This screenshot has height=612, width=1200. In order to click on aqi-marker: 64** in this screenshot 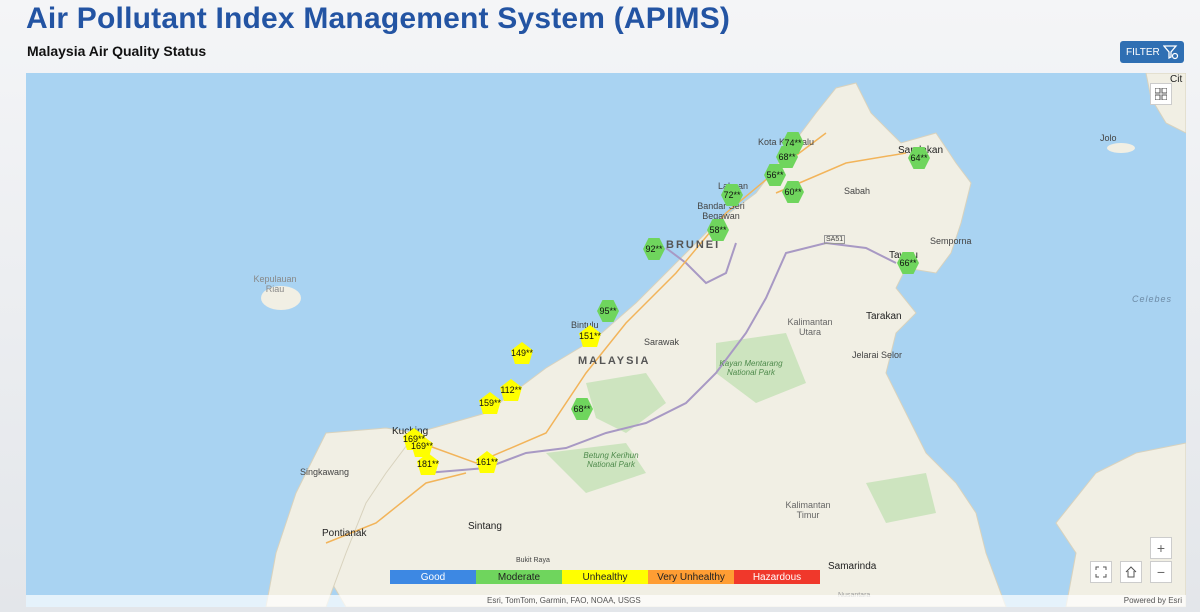, I will do `click(919, 158)`.